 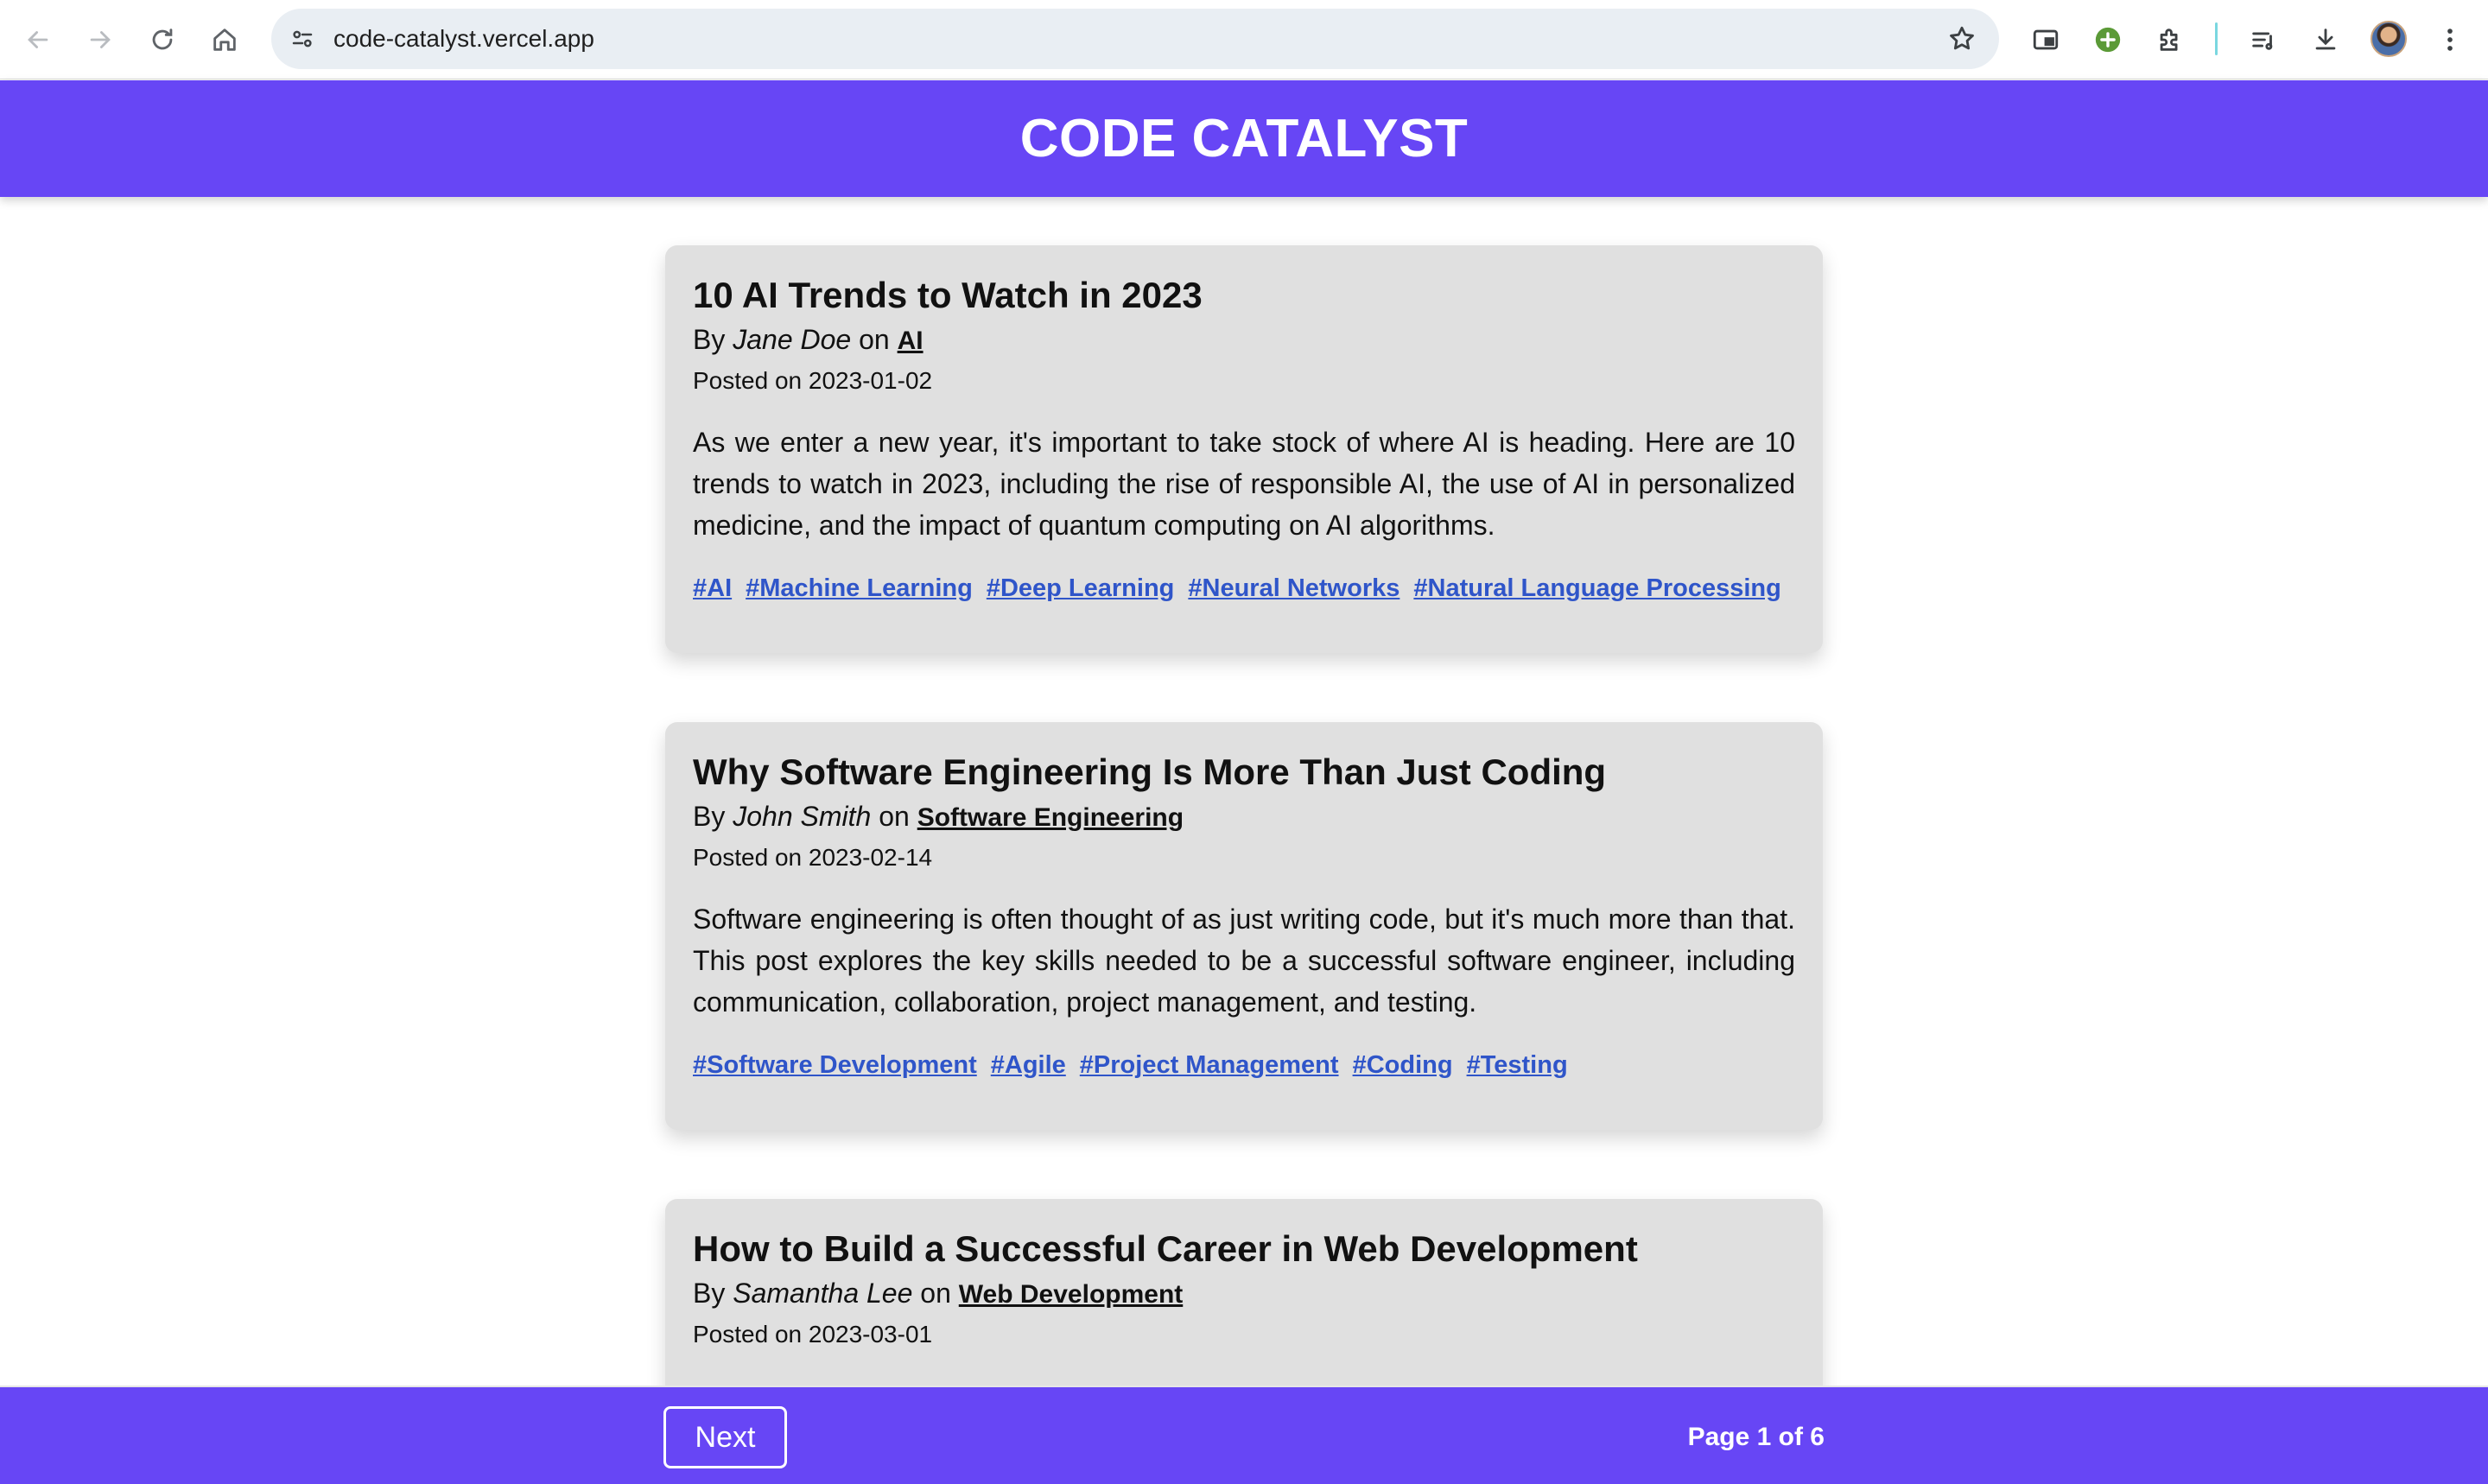 What do you see at coordinates (725, 1437) in the screenshot?
I see `next-page-button: Next` at bounding box center [725, 1437].